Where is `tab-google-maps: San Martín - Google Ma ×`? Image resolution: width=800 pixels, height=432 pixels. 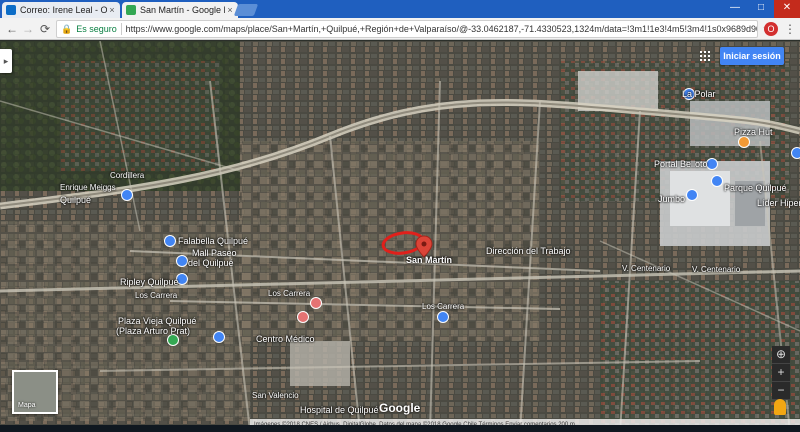
tab-google-maps: San Martín - Google Ma × is located at coordinates (180, 10).